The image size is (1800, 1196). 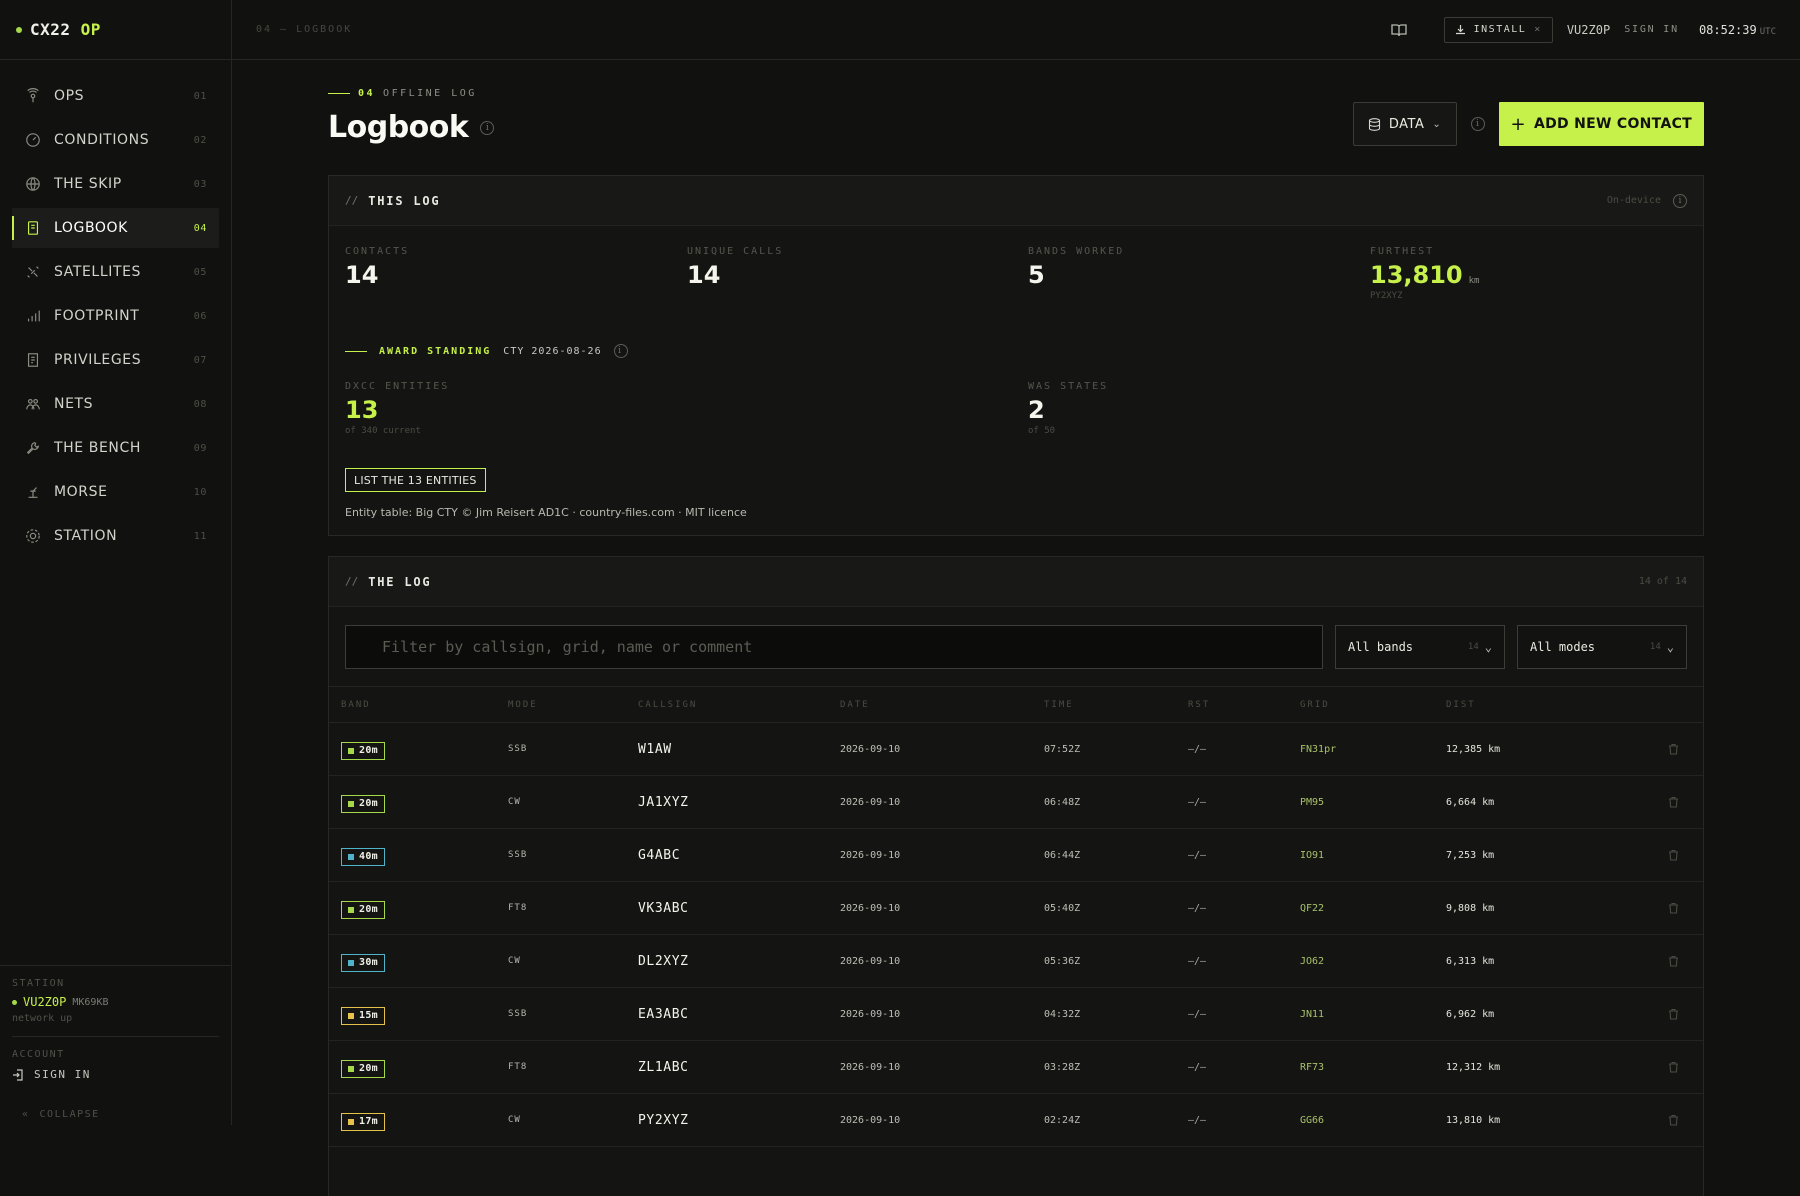 I want to click on open-book-icon, so click(x=1399, y=30).